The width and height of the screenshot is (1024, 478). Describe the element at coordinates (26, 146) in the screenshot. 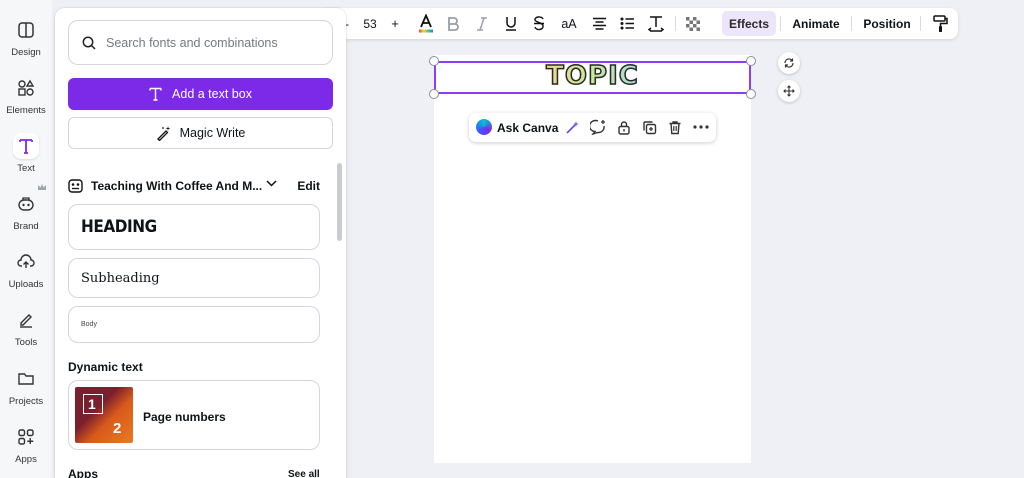

I see `text-icon` at that location.